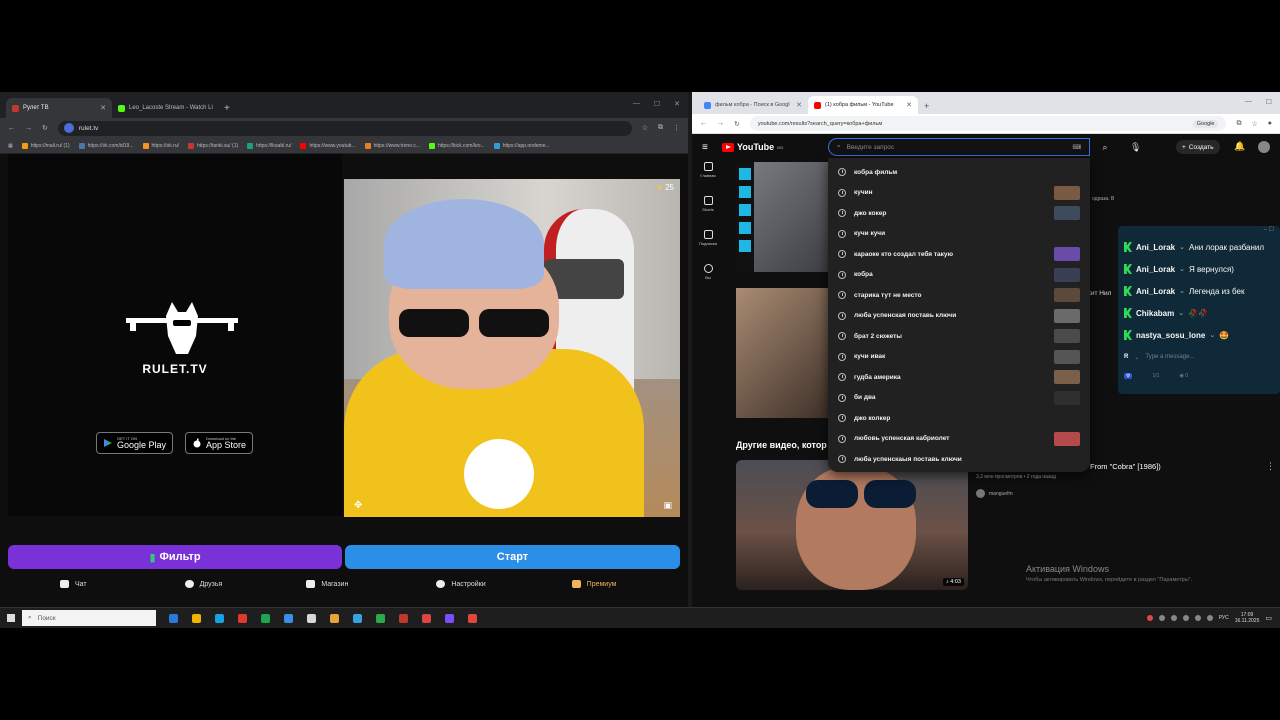 This screenshot has width=1280, height=720. What do you see at coordinates (959, 439) in the screenshot?
I see `suggestion-item: любовь успенская кабриолет` at bounding box center [959, 439].